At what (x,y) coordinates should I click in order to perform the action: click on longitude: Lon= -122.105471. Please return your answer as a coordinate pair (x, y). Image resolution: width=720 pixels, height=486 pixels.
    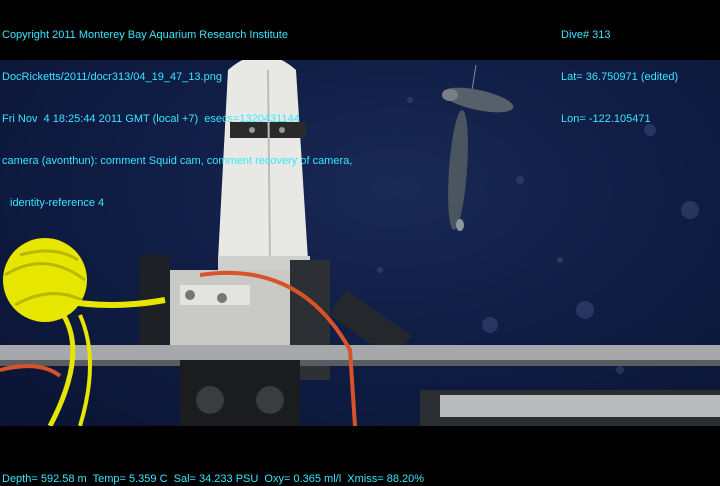
    Looking at the image, I should click on (606, 119).